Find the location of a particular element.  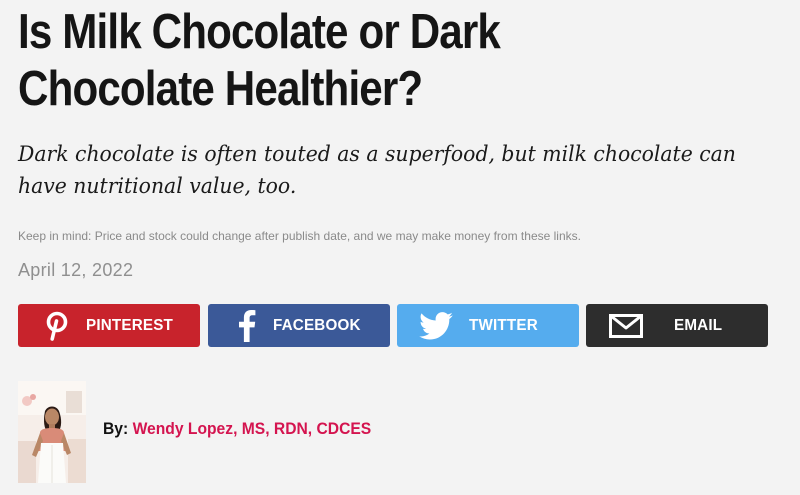

facebook-label: FACEBOOK is located at coordinates (317, 325).